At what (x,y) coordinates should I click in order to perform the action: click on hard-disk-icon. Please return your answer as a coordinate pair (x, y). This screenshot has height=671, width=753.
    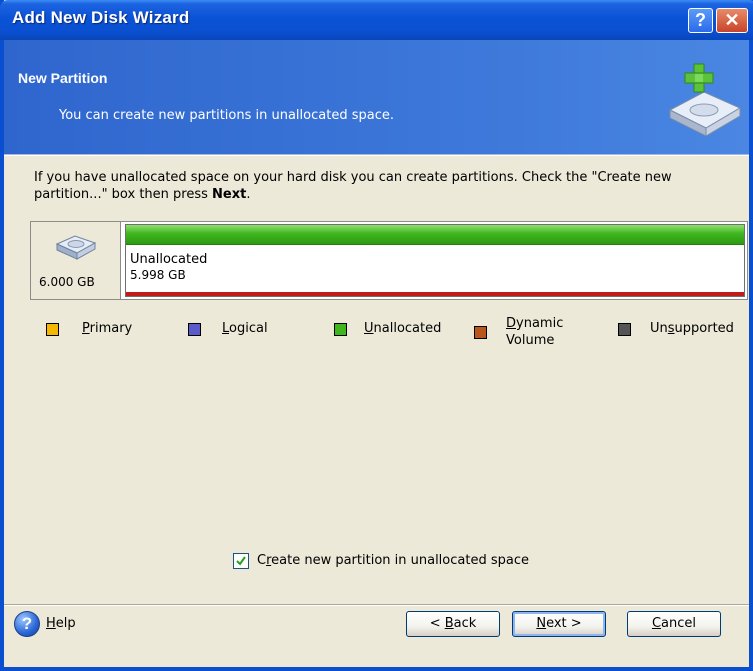
    Looking at the image, I should click on (76, 247).